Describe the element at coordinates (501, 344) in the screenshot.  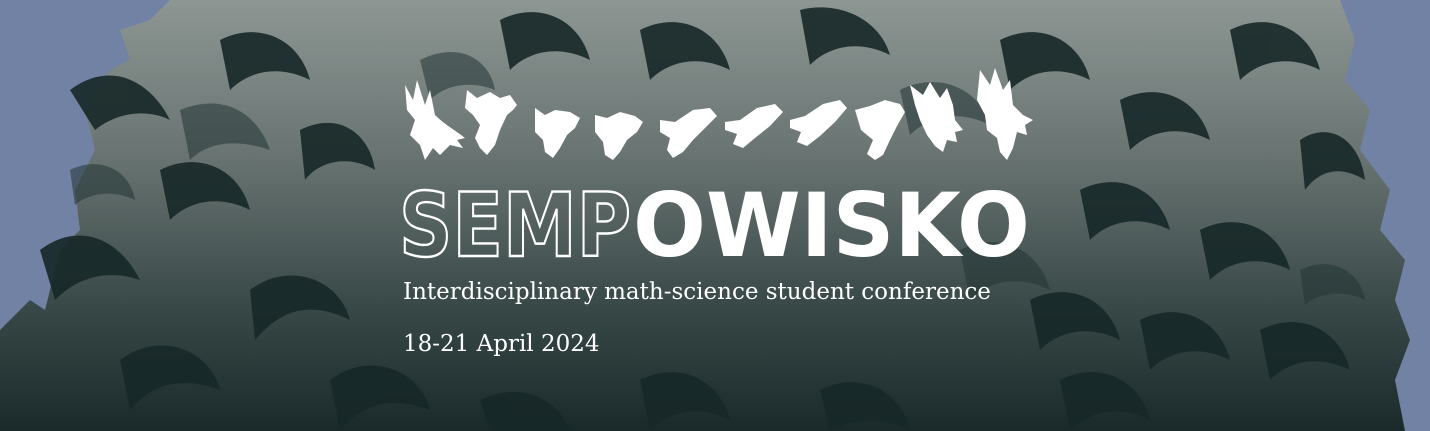
I see `conference-dates: 18-21 April 2024` at that location.